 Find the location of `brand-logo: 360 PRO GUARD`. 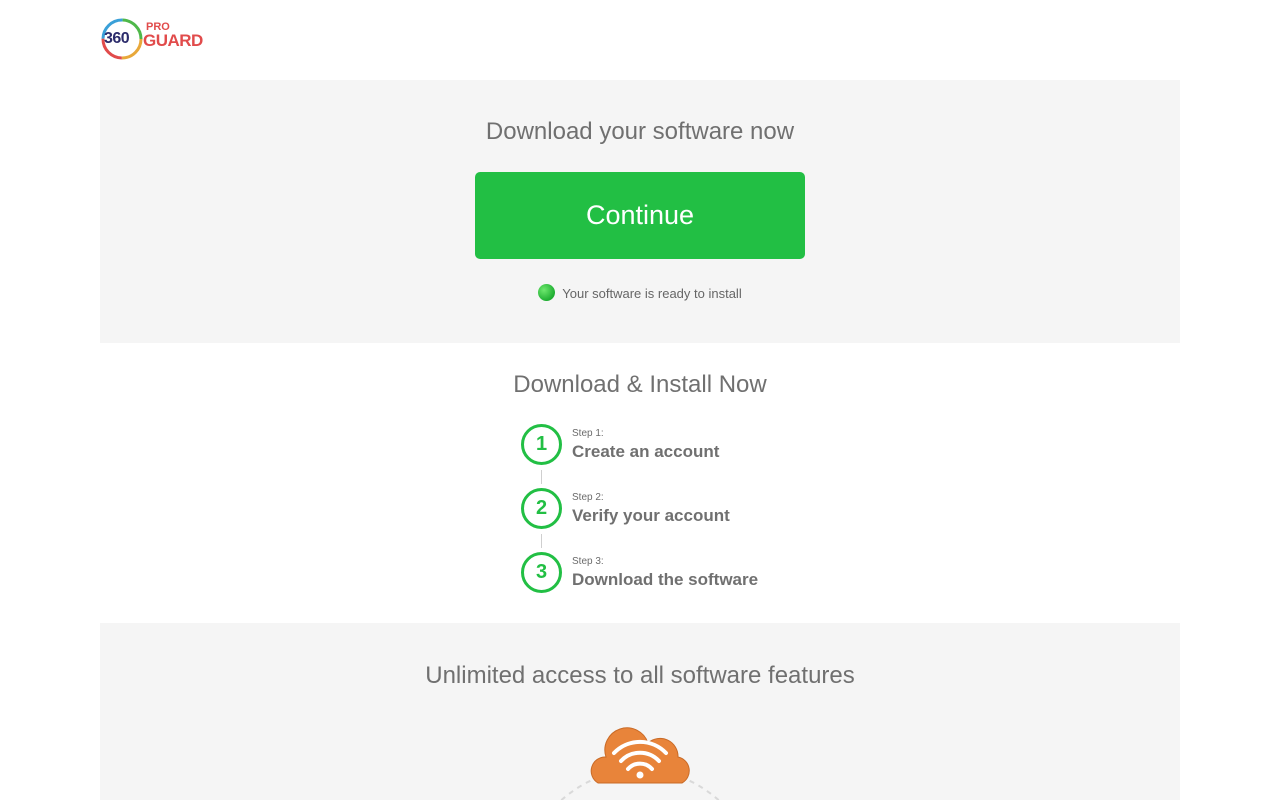

brand-logo: 360 PRO GUARD is located at coordinates (155, 40).